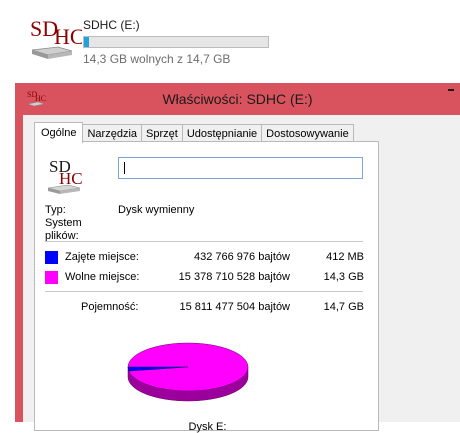  I want to click on tab-hardware: Sprzęt, so click(162, 133).